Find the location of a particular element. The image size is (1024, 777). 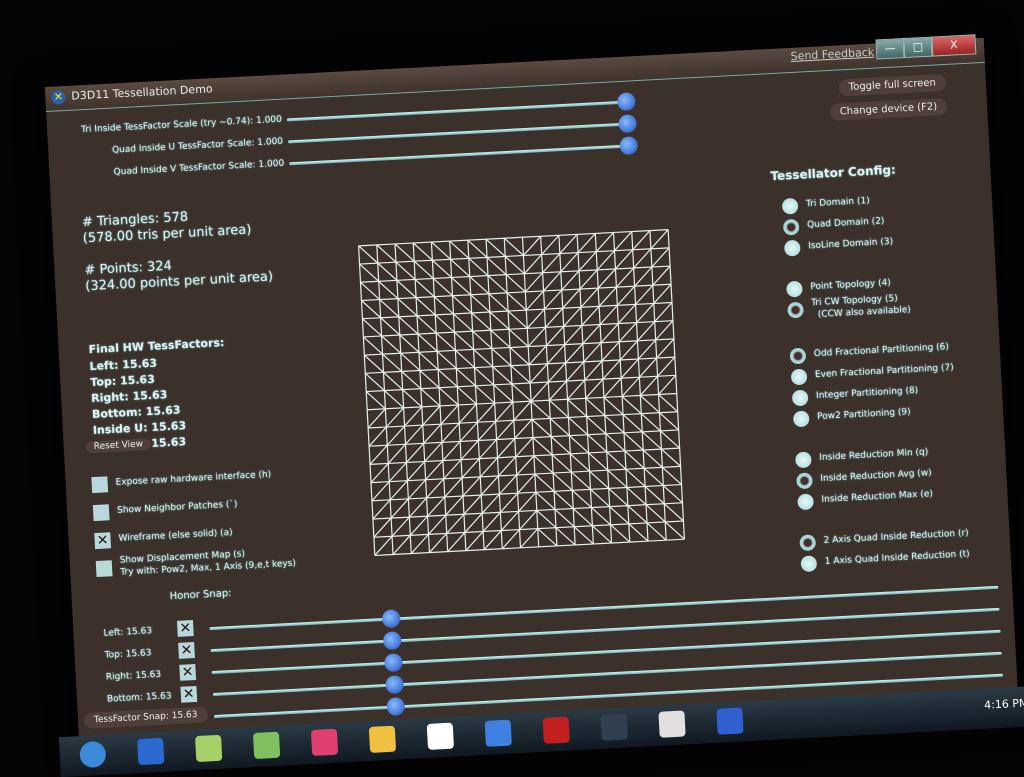

folder-icon is located at coordinates (266, 745).